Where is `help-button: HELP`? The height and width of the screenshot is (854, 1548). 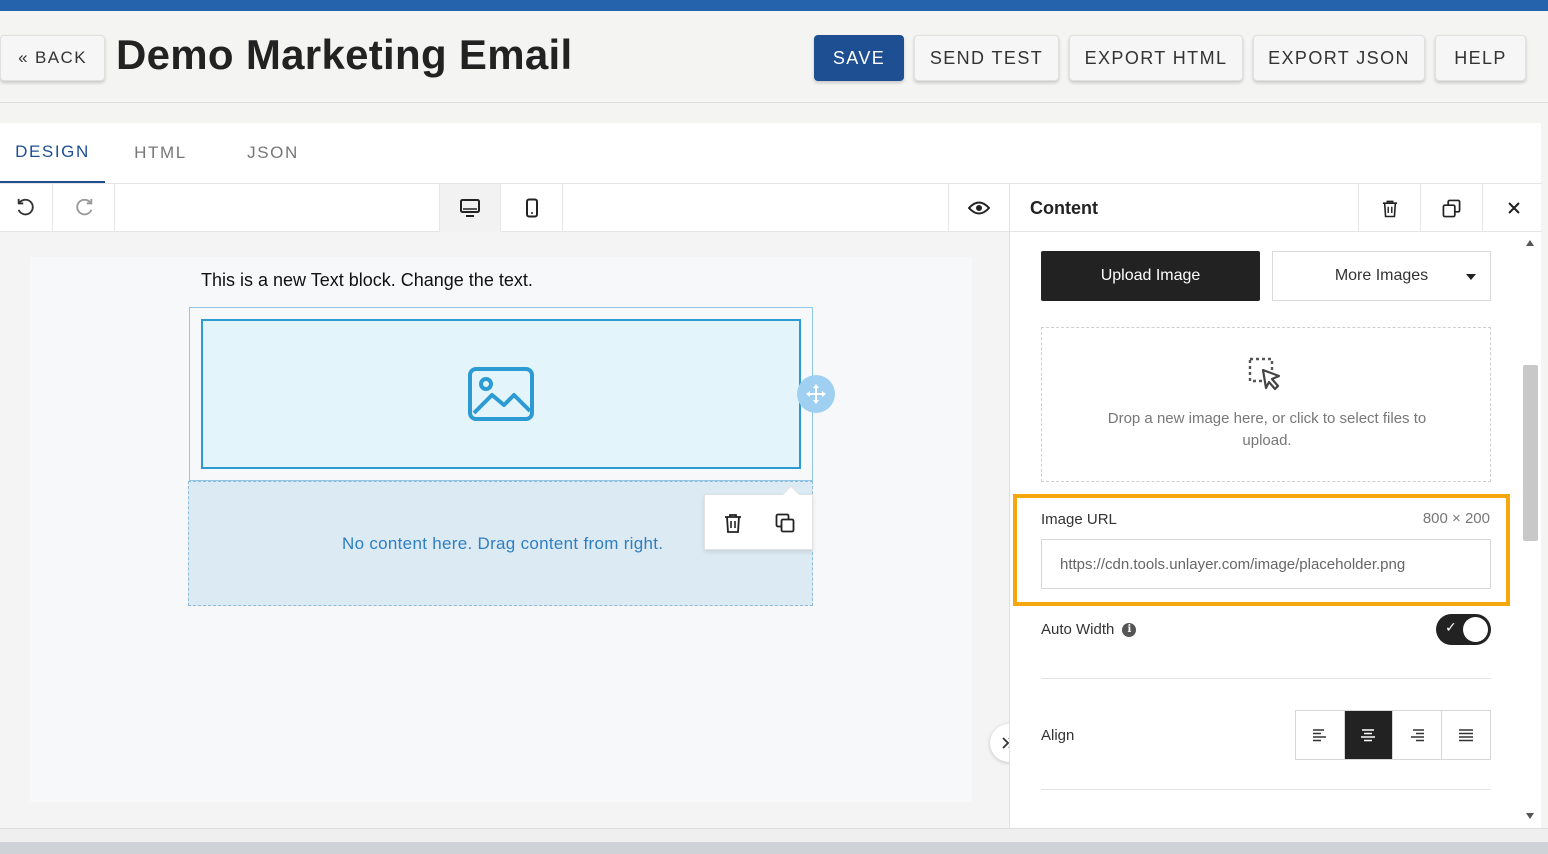 help-button: HELP is located at coordinates (1480, 58).